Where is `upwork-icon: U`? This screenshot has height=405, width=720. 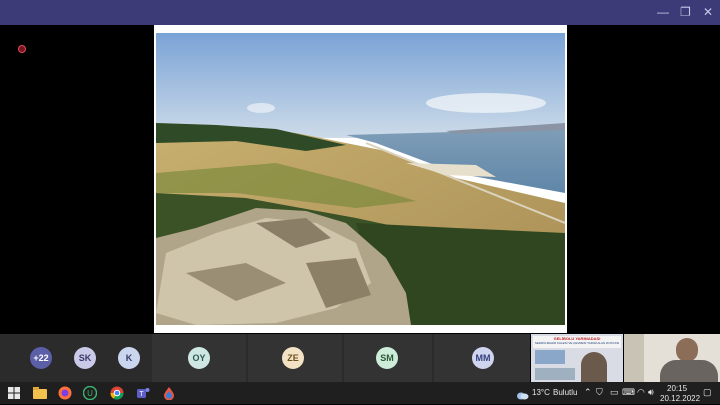 upwork-icon: U is located at coordinates (90, 393).